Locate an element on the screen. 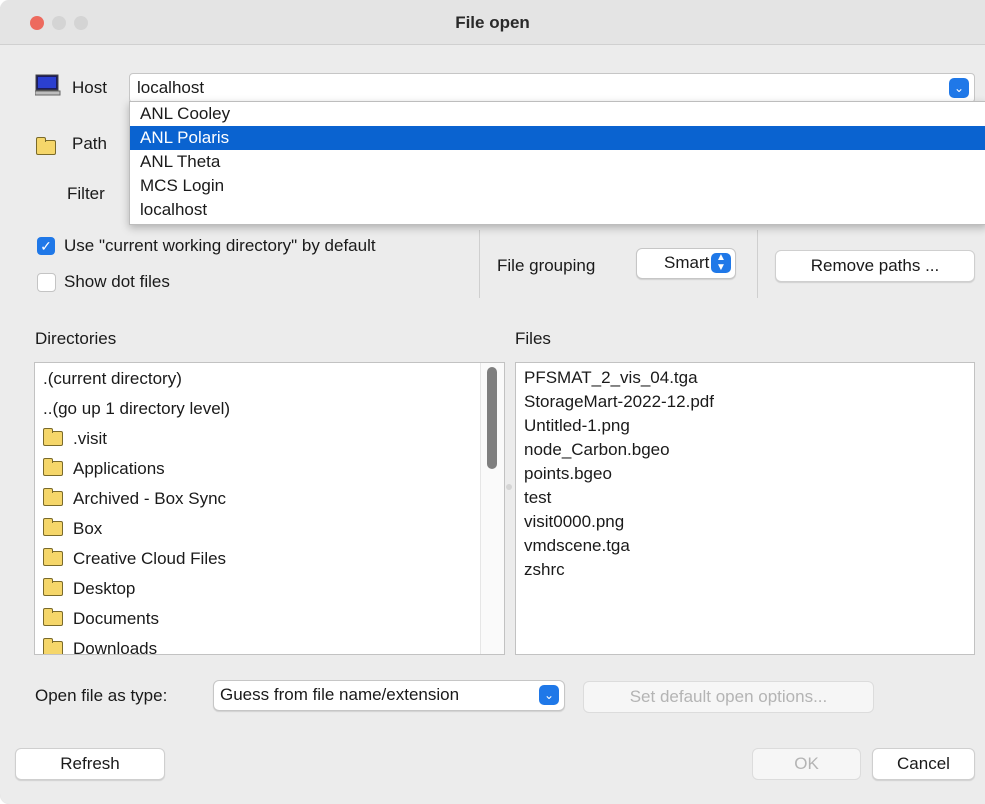 Image resolution: width=985 pixels, height=804 pixels. scrollbar-track is located at coordinates (492, 508).